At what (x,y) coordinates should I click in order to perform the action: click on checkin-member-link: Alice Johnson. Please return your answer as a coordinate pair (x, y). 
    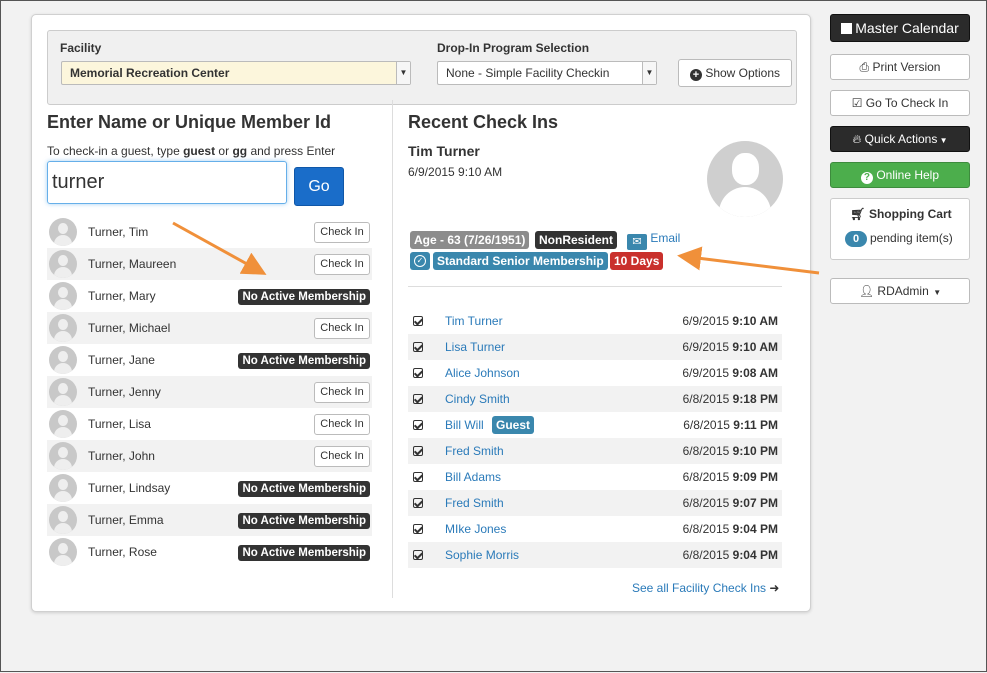
    Looking at the image, I should click on (482, 373).